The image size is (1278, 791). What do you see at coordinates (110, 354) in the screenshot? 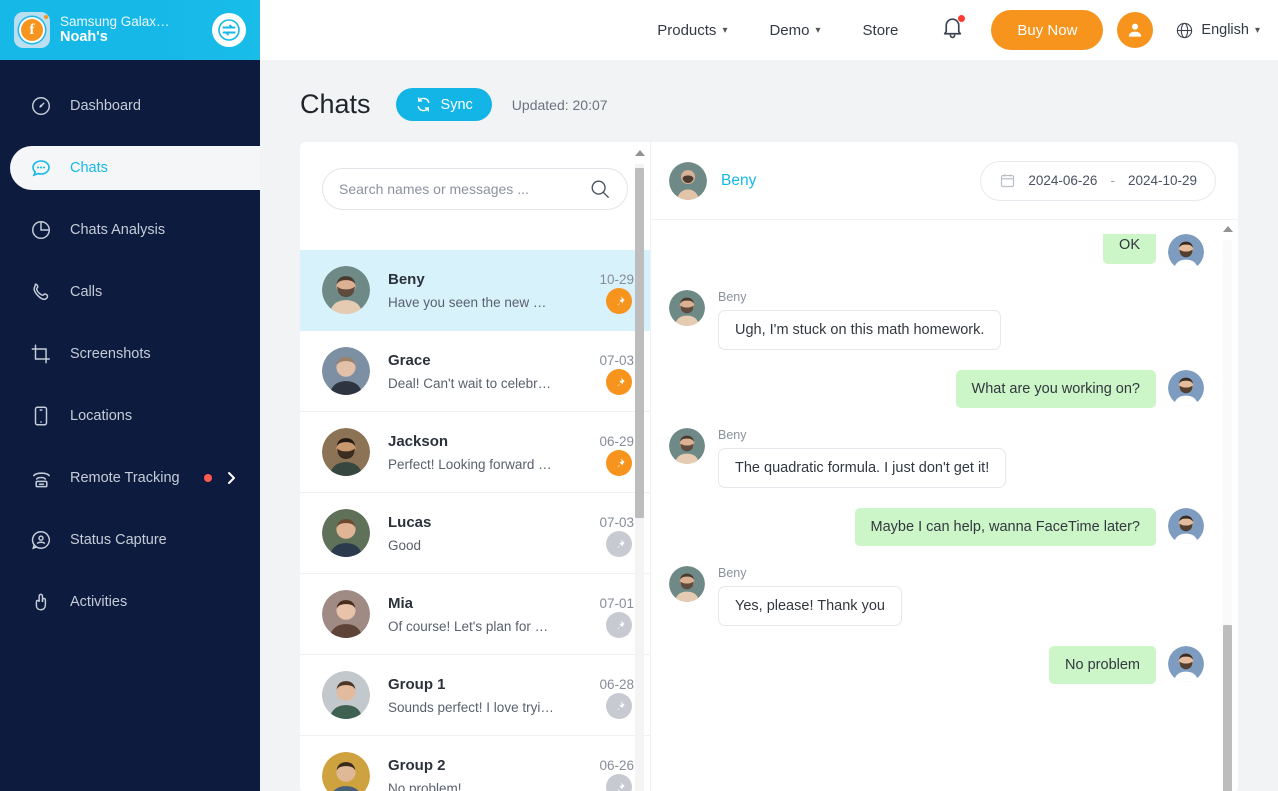
I see `sidebar-item-label: Screenshots` at bounding box center [110, 354].